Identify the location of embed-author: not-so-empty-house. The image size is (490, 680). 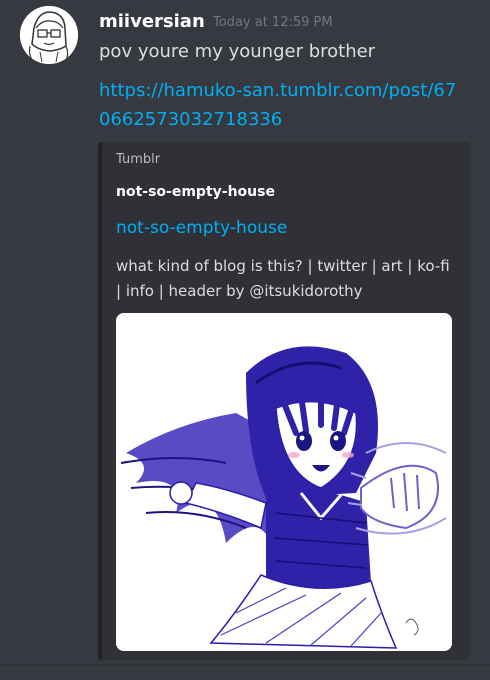
(195, 192).